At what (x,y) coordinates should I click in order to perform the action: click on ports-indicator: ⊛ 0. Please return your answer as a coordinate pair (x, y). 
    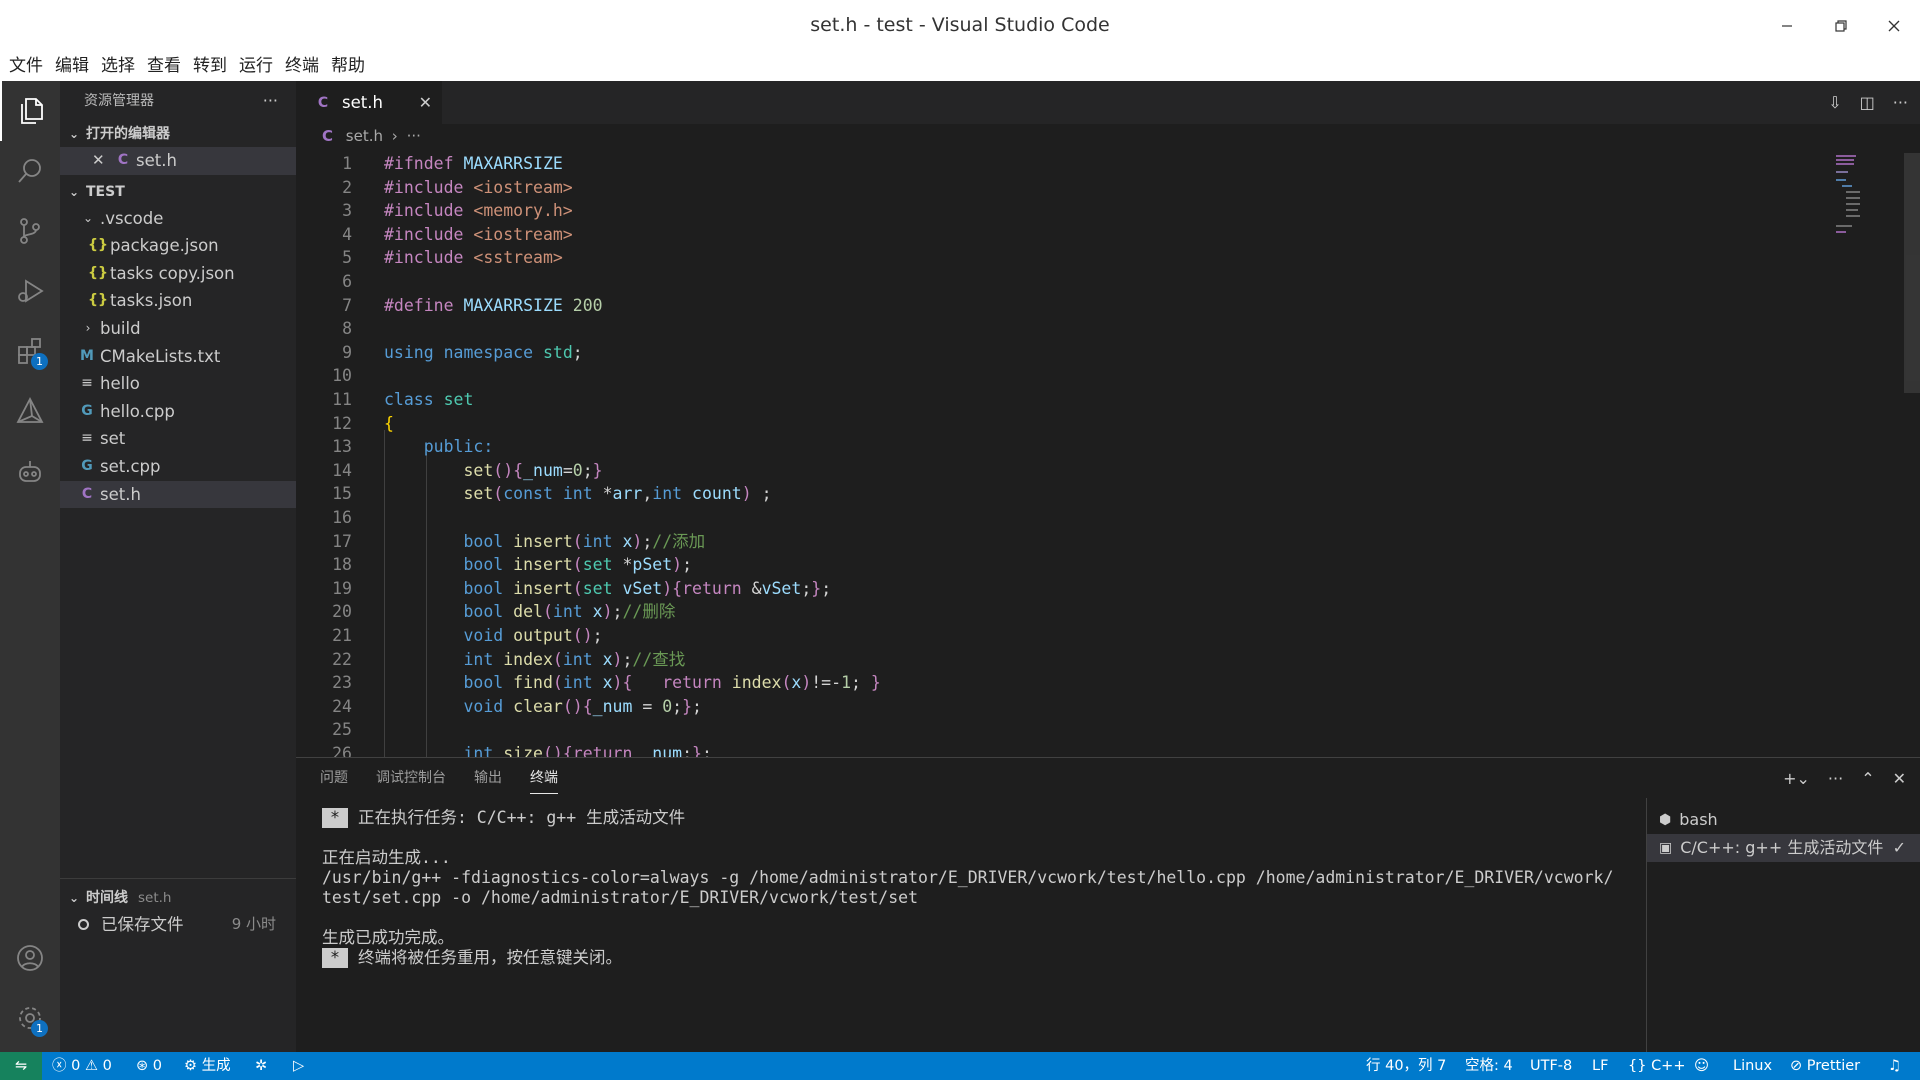
    Looking at the image, I should click on (149, 1066).